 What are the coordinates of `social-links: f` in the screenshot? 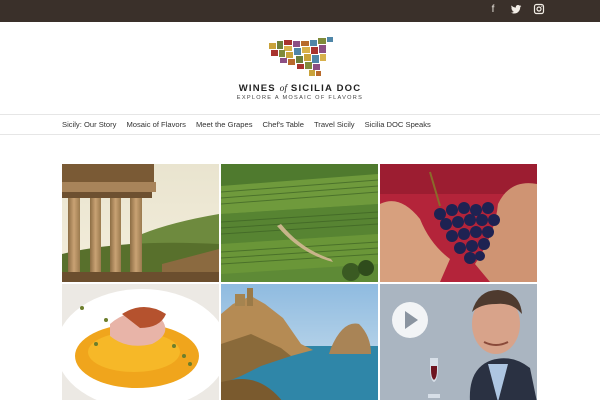 It's located at (516, 10).